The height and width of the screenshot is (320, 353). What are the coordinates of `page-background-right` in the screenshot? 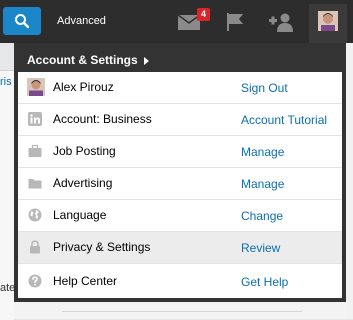 It's located at (349, 181).